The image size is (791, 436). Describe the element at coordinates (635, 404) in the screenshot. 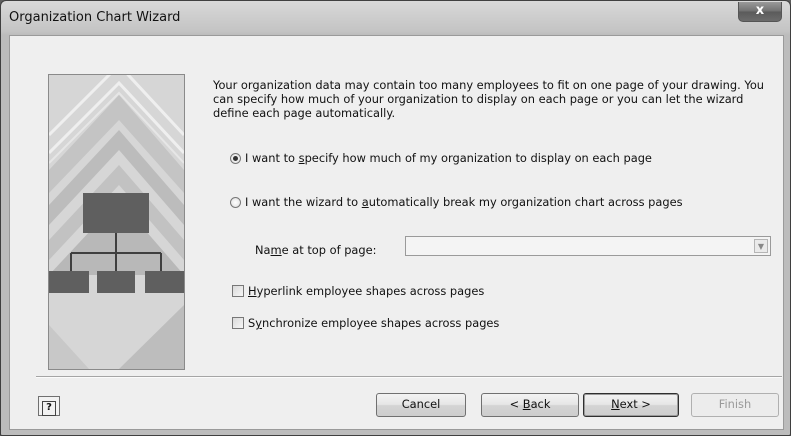

I see `next-label-end: ext >` at that location.